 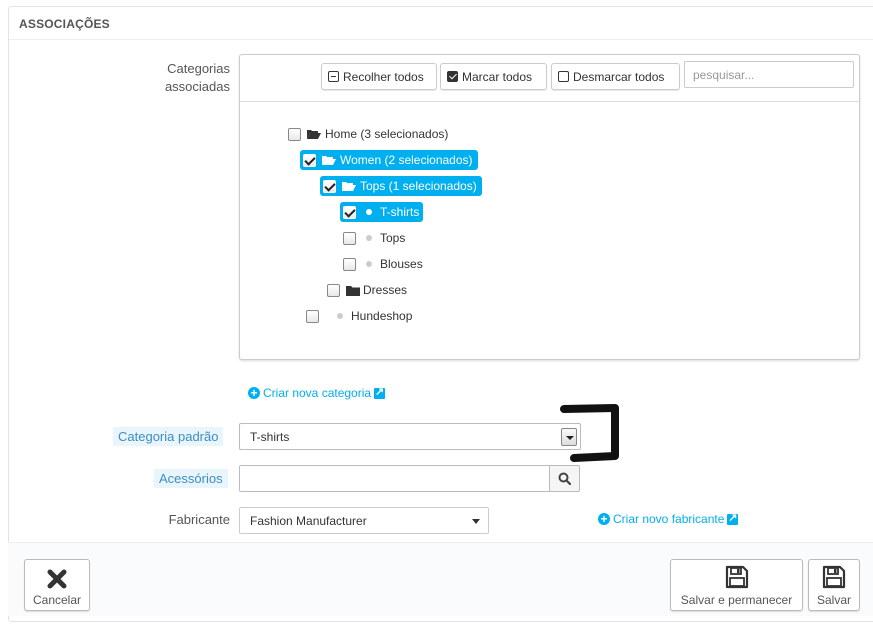 I want to click on tree-node-tops-parent: Tops (1 selecionados), so click(x=401, y=186).